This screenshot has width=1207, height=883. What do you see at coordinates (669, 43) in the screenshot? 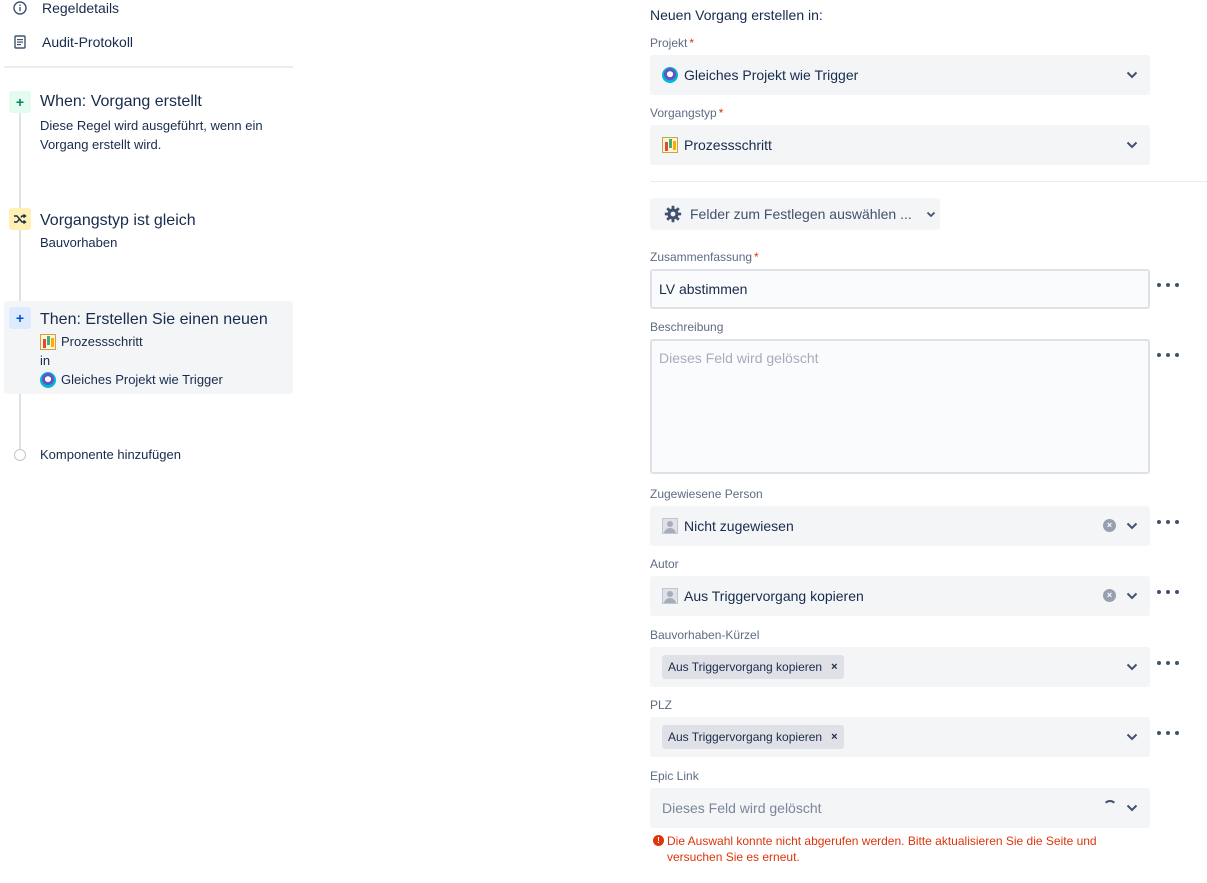
I see `project-label-text: Projekt` at bounding box center [669, 43].